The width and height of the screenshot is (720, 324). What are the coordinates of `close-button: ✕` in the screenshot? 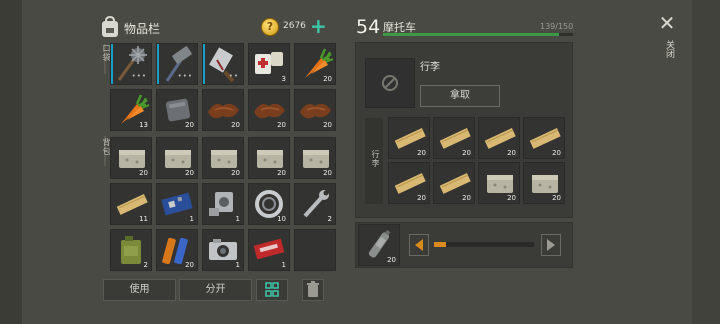 It's located at (667, 23).